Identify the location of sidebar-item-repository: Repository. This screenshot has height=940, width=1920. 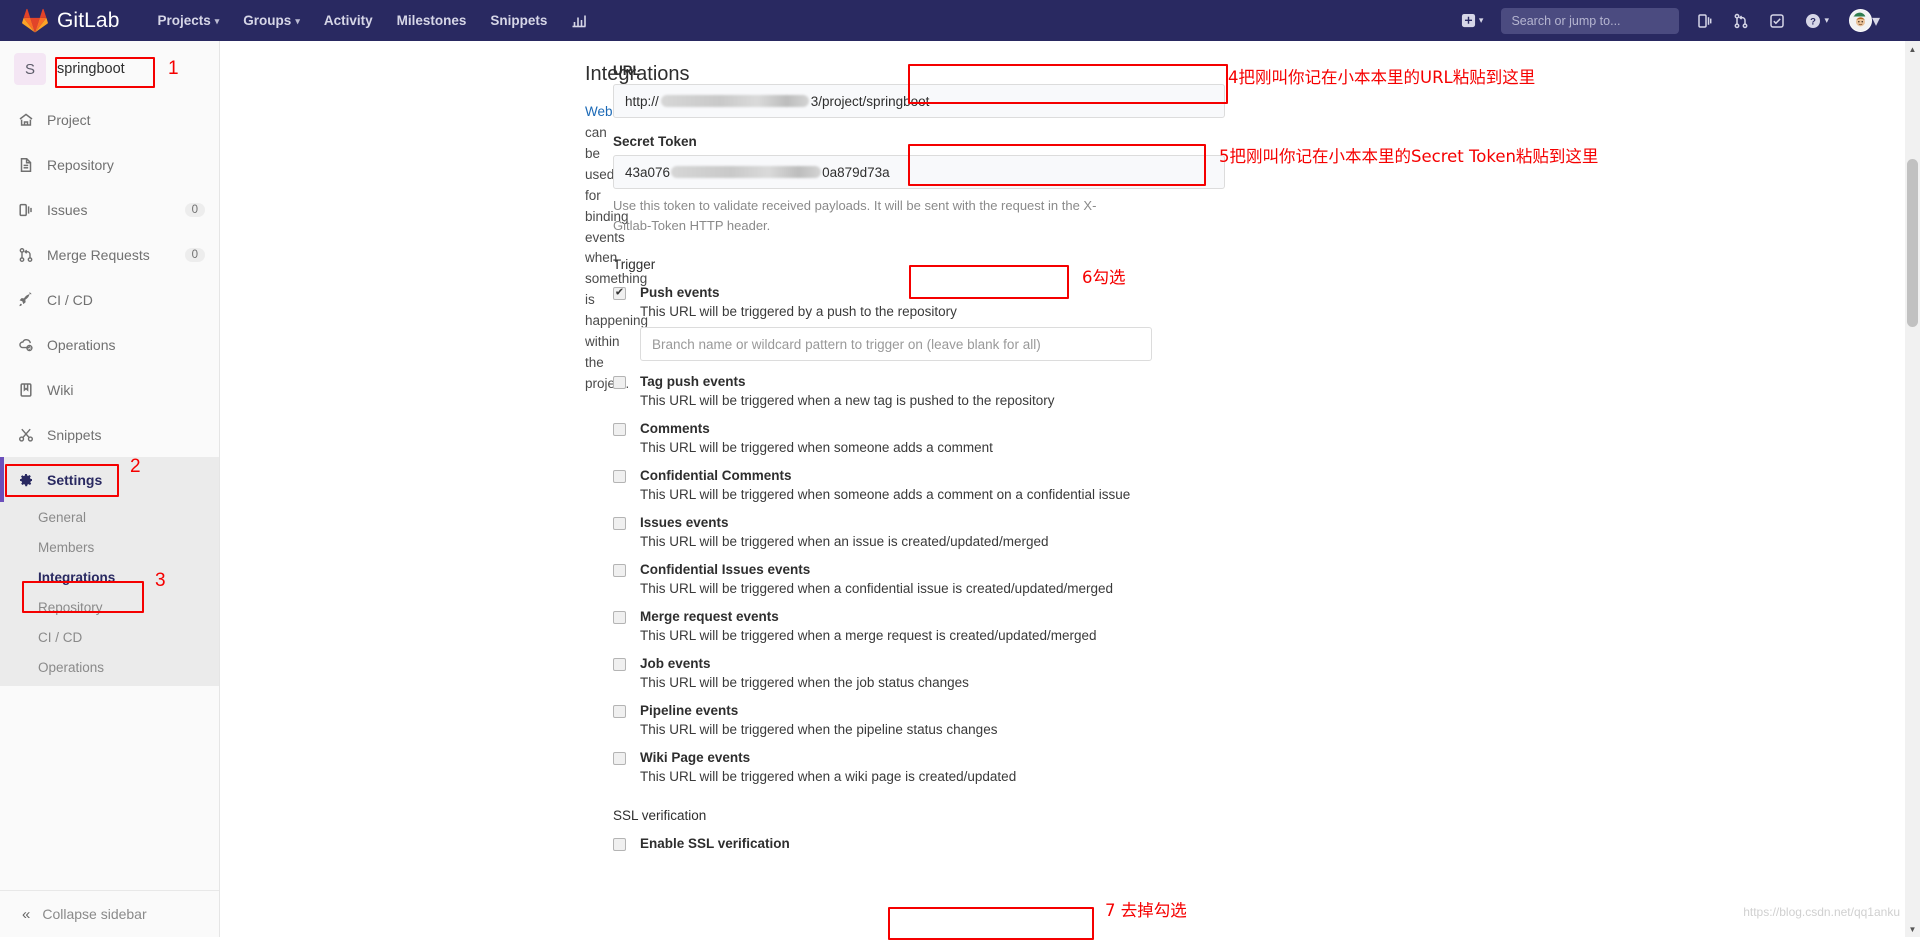
(109, 164).